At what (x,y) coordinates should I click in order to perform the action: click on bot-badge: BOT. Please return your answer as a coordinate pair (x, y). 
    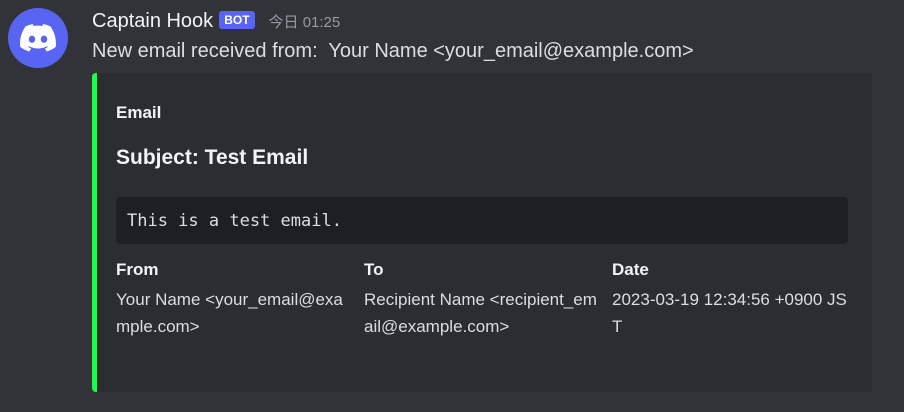
    Looking at the image, I should click on (237, 20).